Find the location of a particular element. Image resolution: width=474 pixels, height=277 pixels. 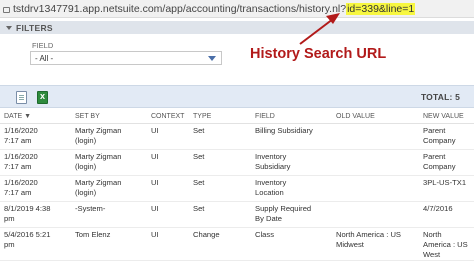

lock-icon is located at coordinates (6, 9).